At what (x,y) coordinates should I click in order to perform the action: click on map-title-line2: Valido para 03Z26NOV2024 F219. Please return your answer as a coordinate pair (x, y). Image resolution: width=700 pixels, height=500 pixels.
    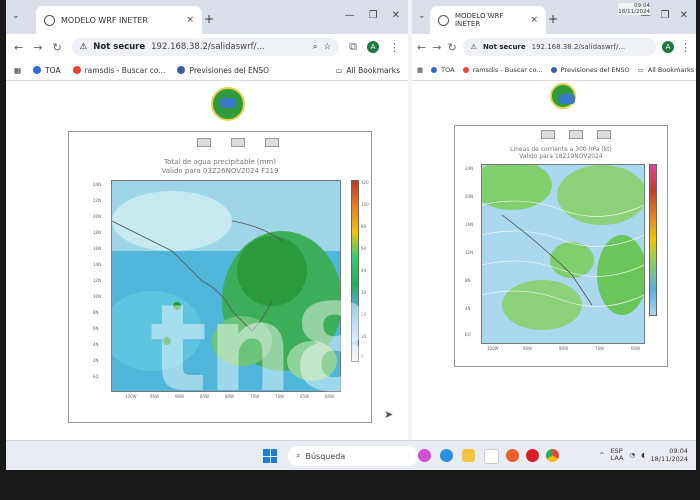
    Looking at the image, I should click on (220, 171).